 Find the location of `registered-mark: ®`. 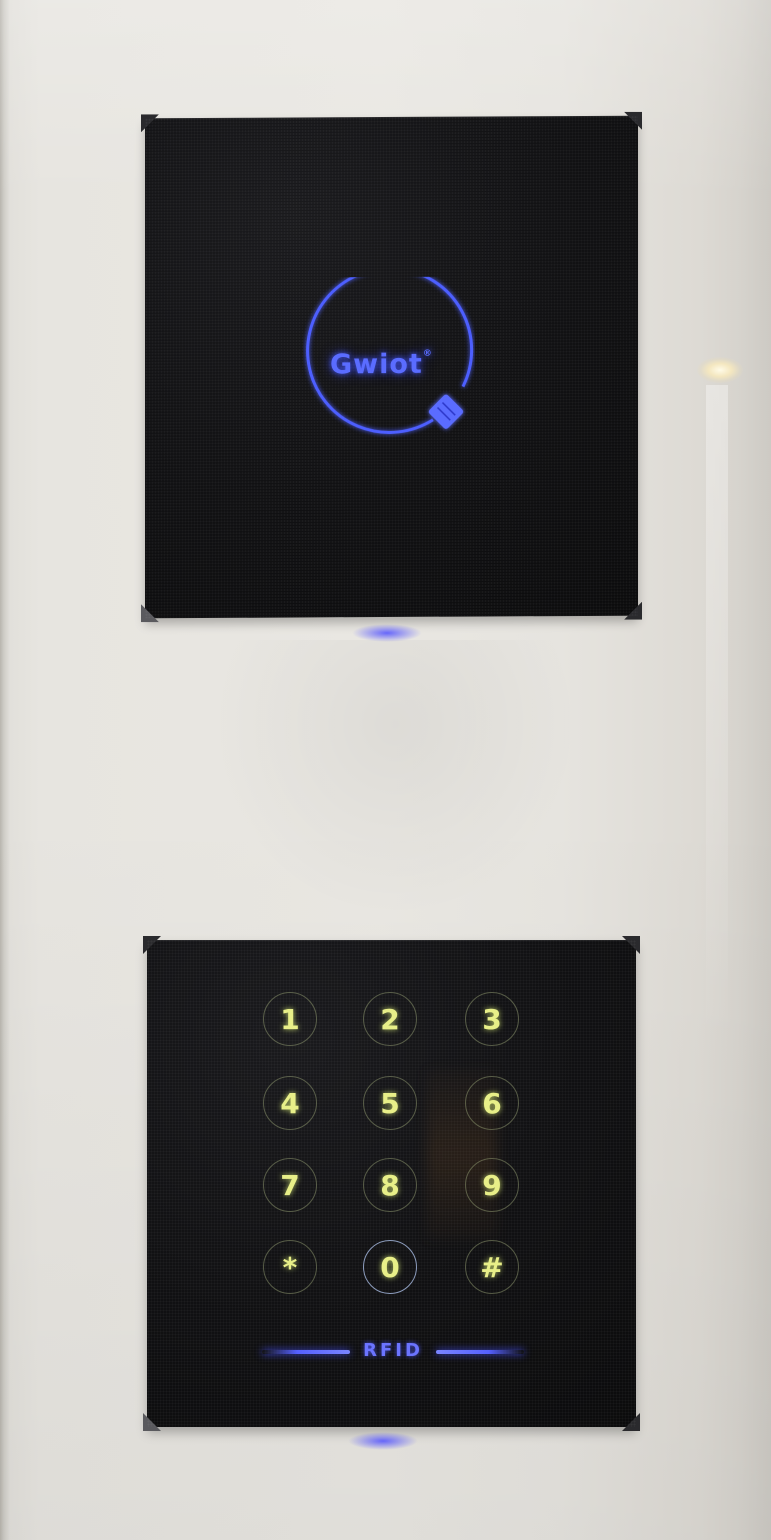

registered-mark: ® is located at coordinates (427, 353).